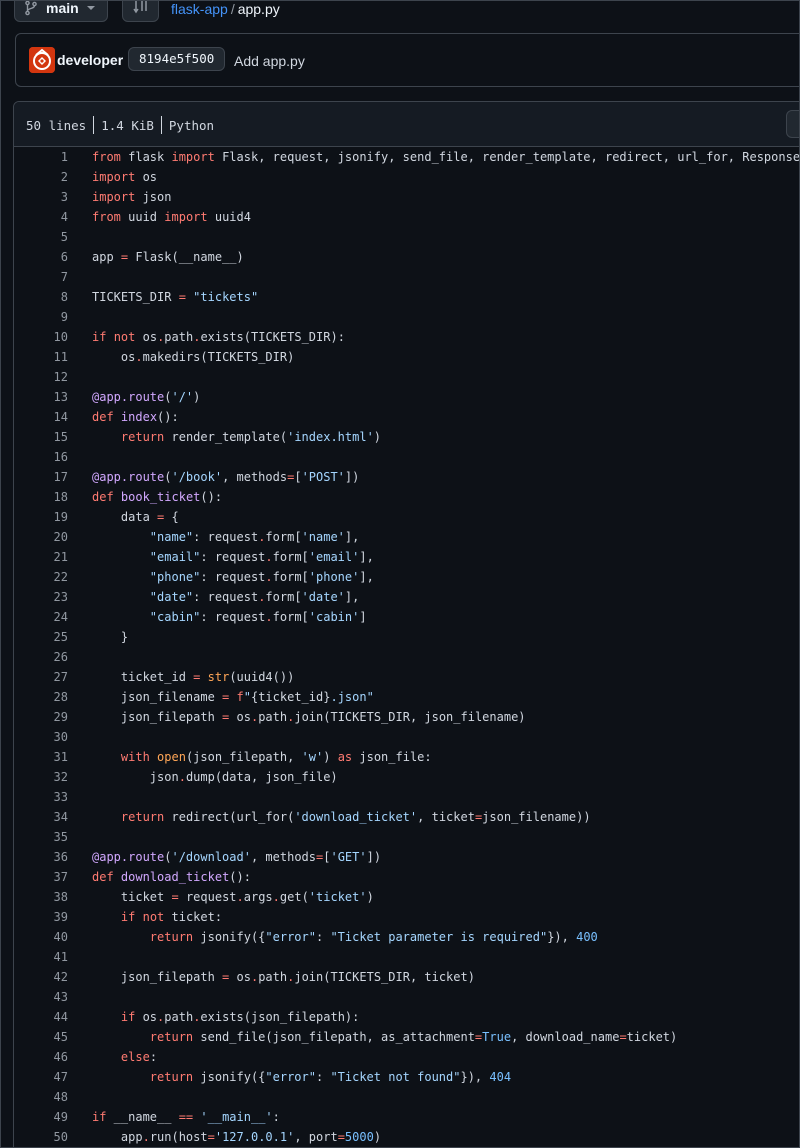 Image resolution: width=800 pixels, height=1148 pixels. What do you see at coordinates (186, 1117) in the screenshot?
I see `line-code: if __name__ == '__main__':` at bounding box center [186, 1117].